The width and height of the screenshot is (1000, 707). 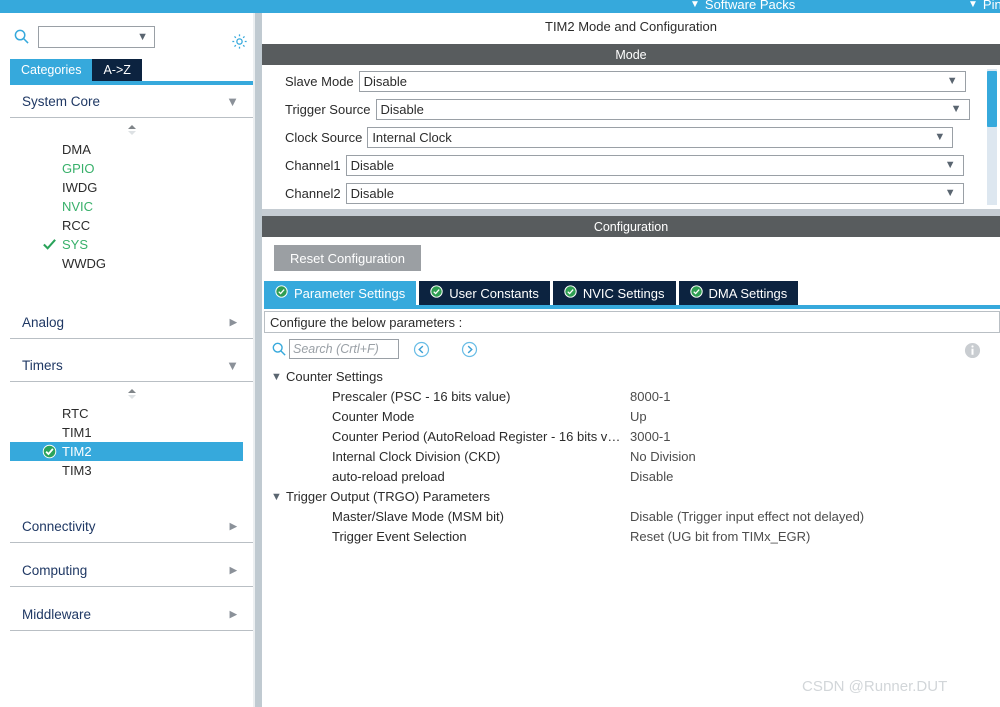 What do you see at coordinates (131, 244) in the screenshot?
I see `sidebar-item-sys: SYS` at bounding box center [131, 244].